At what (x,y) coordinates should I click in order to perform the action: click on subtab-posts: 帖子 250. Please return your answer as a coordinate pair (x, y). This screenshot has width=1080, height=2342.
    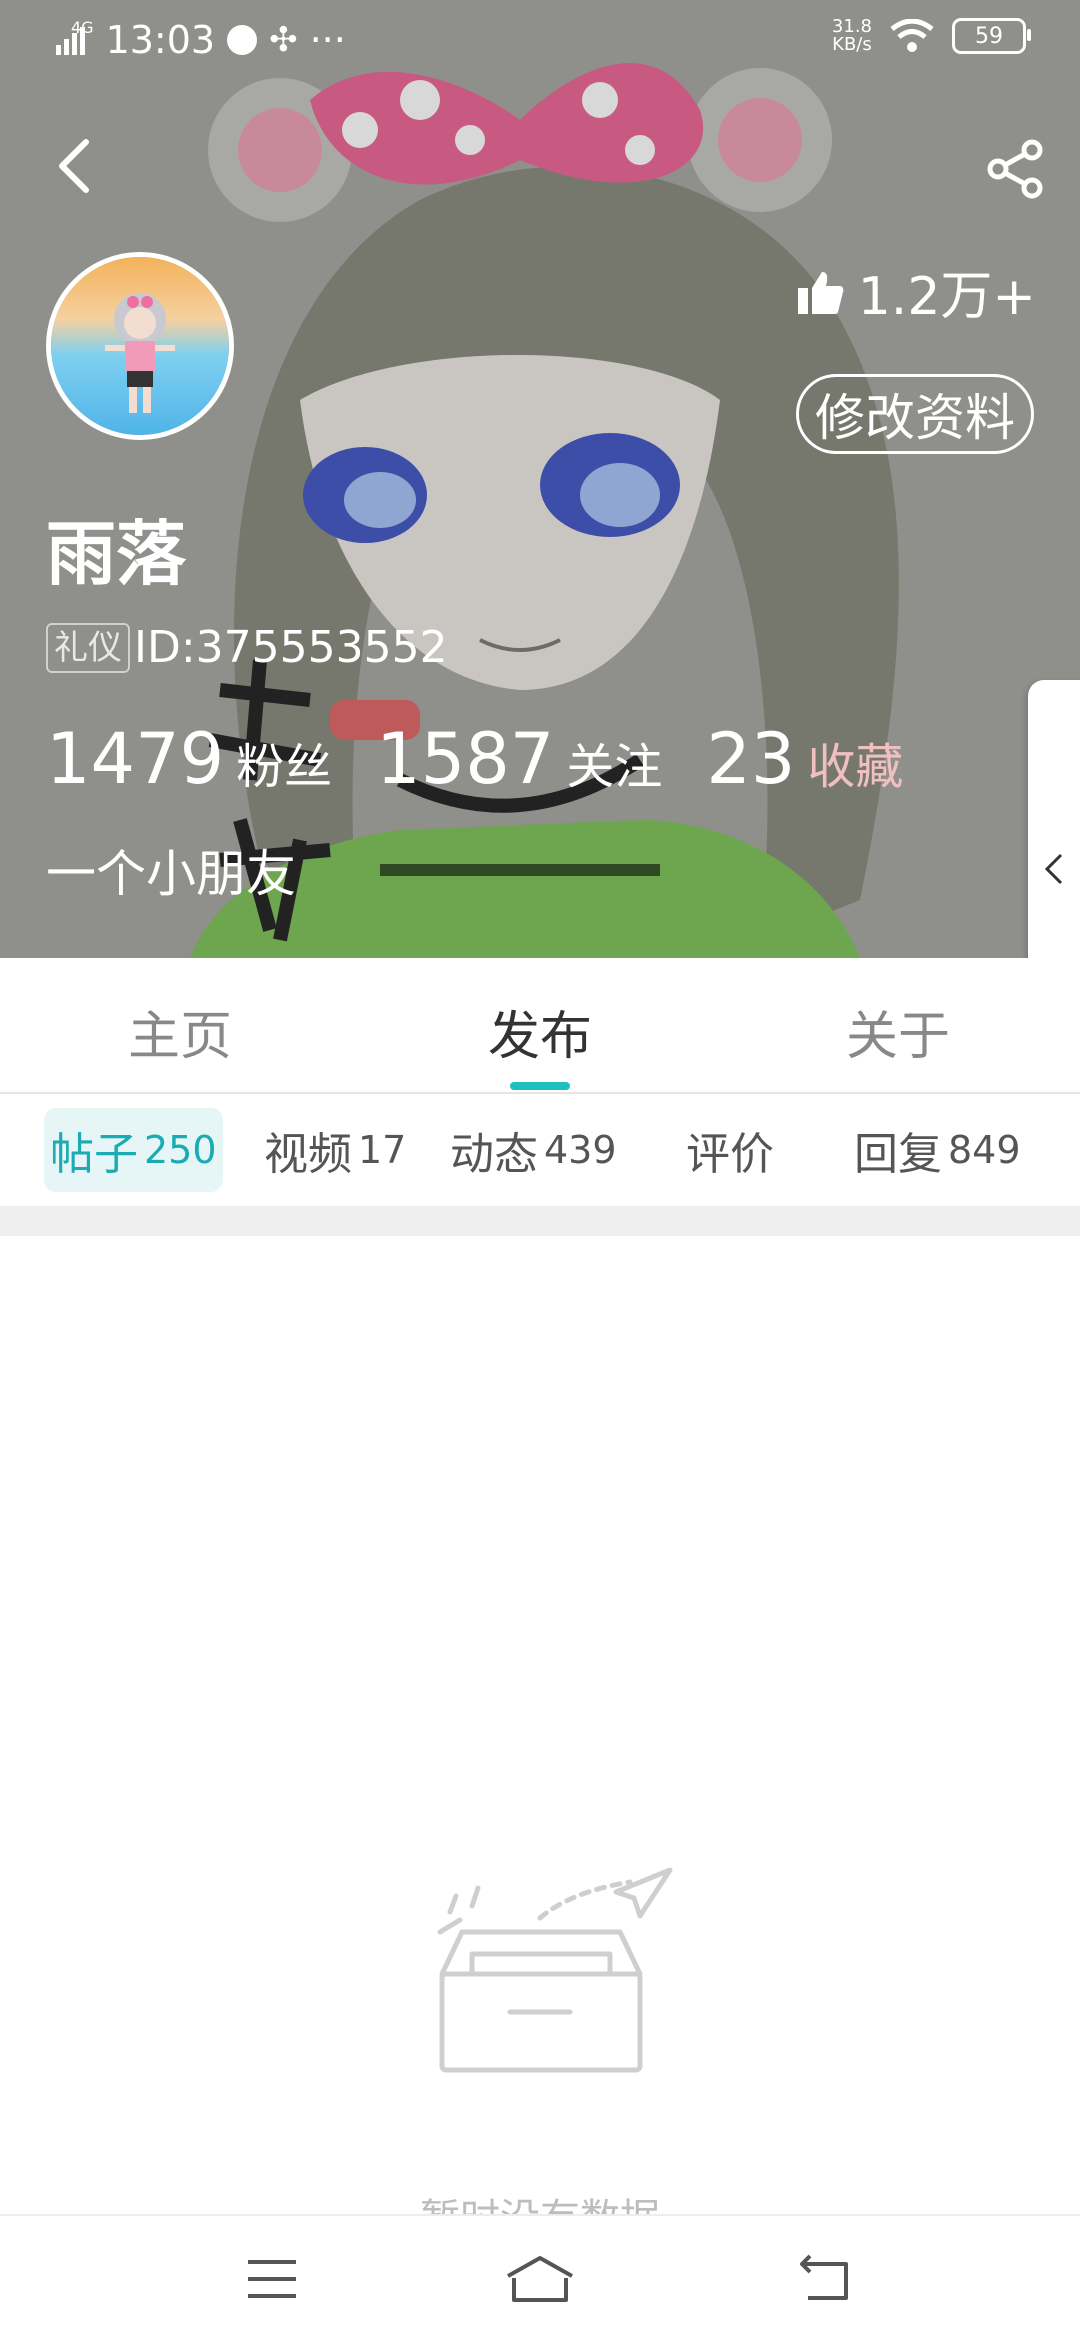
    Looking at the image, I should click on (133, 1150).